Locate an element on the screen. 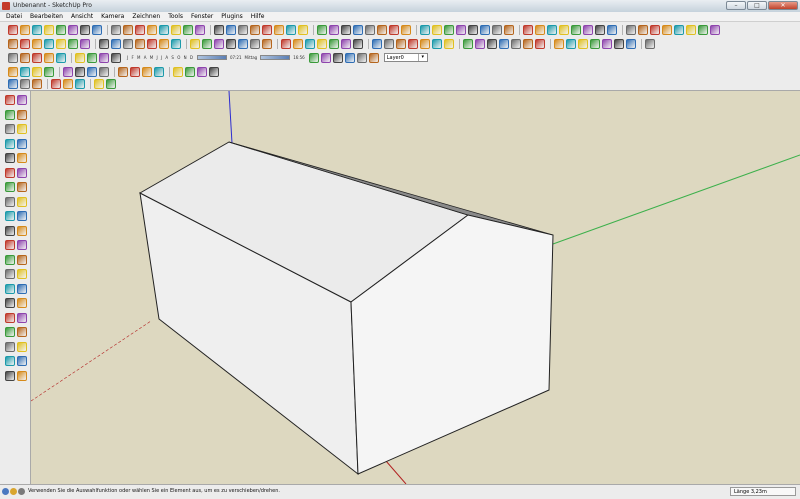  tool-layer-icon is located at coordinates (10, 317).